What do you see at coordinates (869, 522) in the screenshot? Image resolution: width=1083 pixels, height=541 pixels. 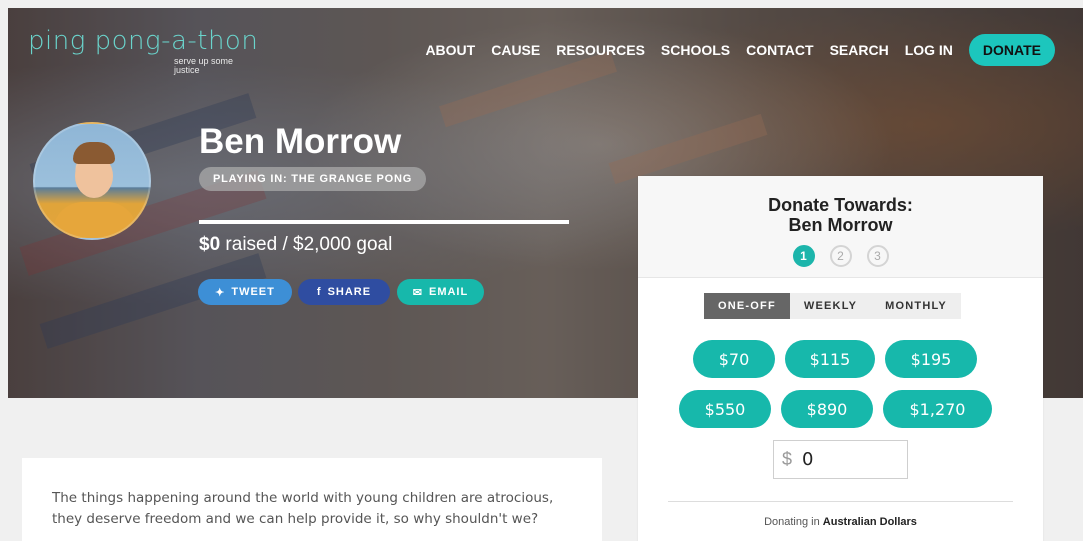 I see `currency-name: Australian Dollars` at bounding box center [869, 522].